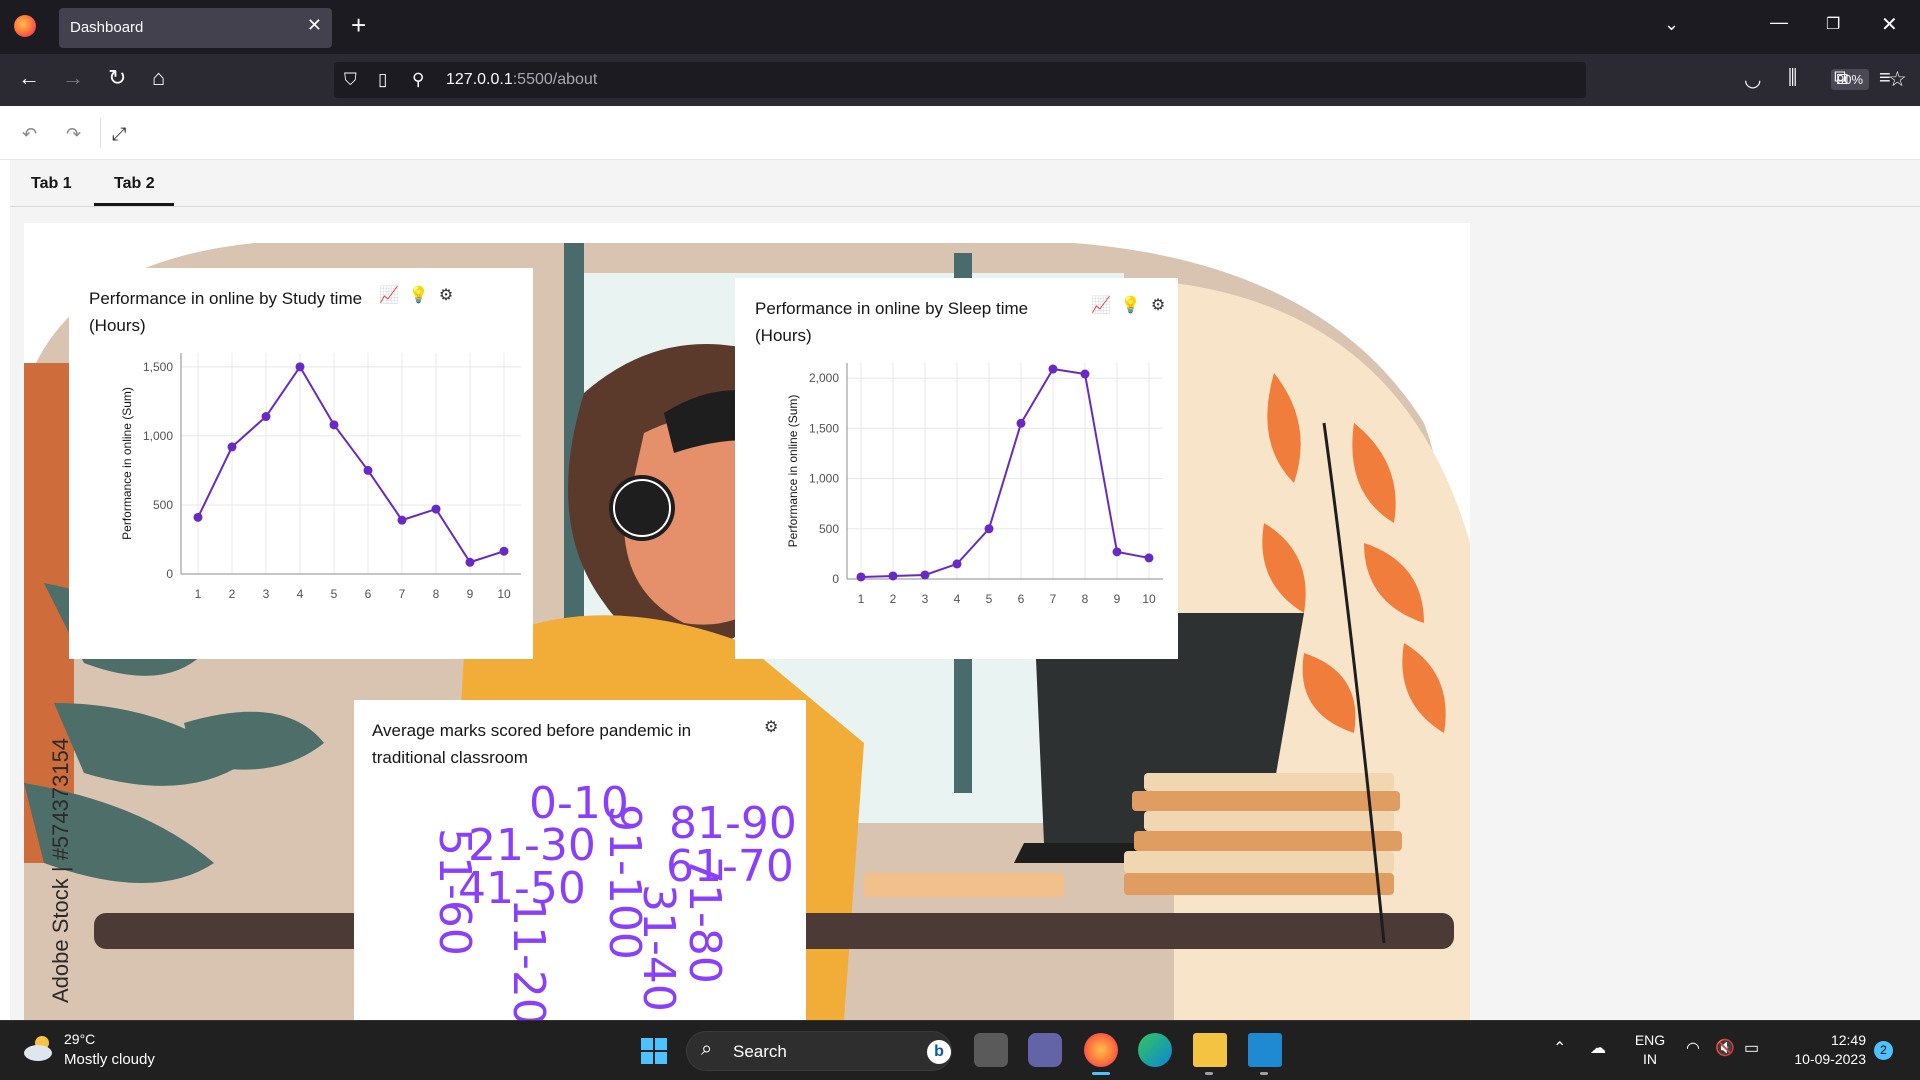 This screenshot has width=1920, height=1080. Describe the element at coordinates (198, 594) in the screenshot. I see `x-tick-label: 1` at that location.